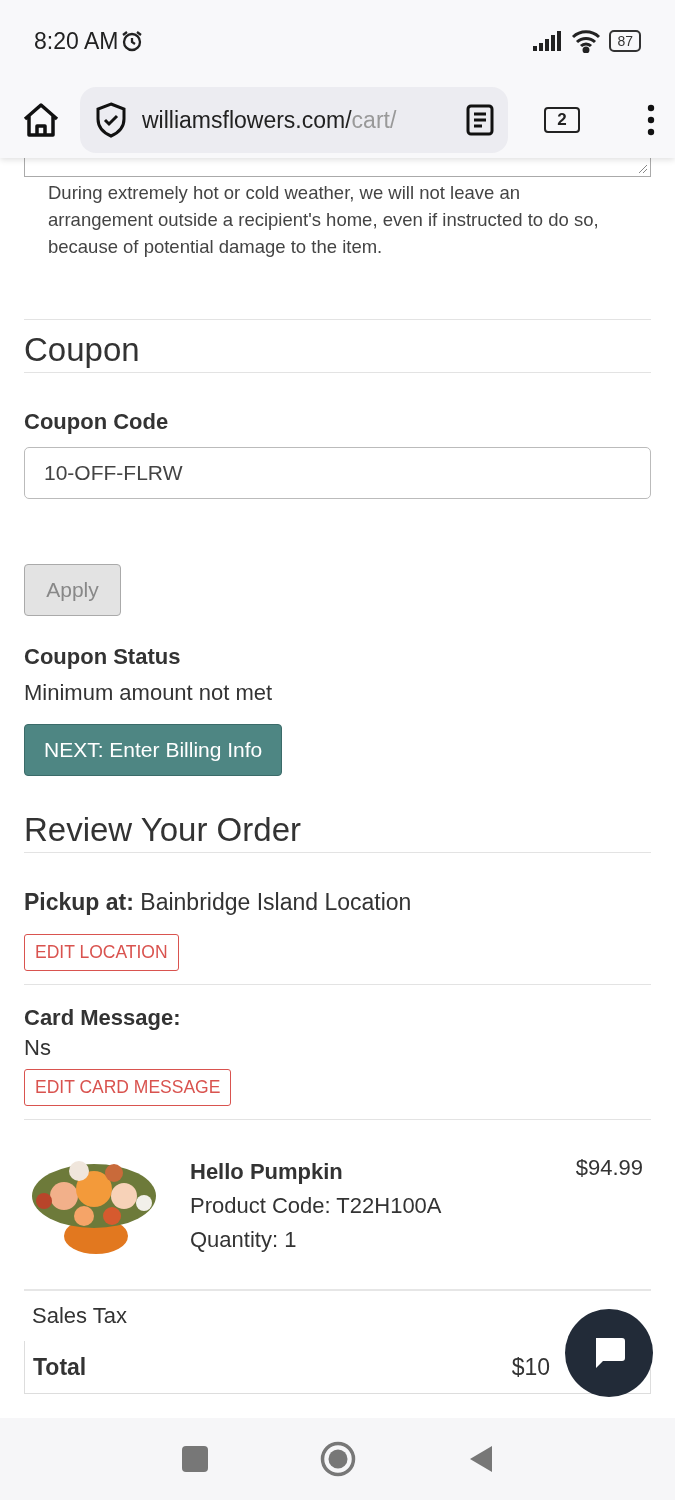  I want to click on home-icon, so click(41, 120).